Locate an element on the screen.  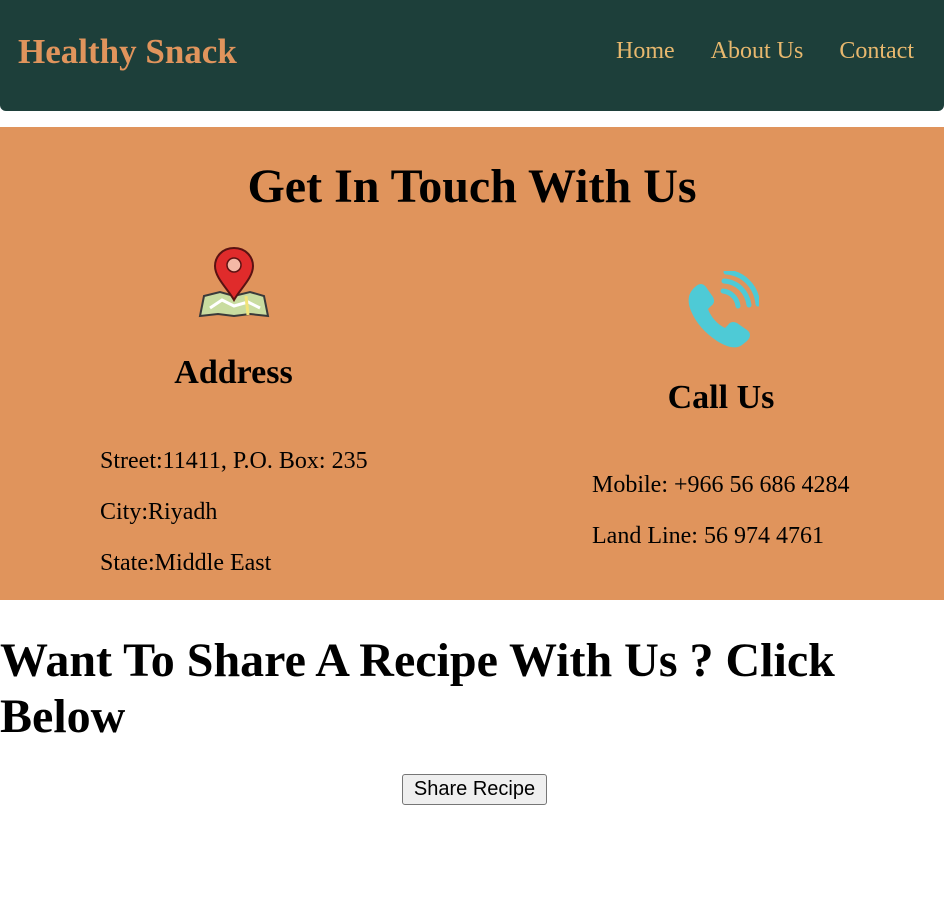
phone-icon is located at coordinates (723, 309).